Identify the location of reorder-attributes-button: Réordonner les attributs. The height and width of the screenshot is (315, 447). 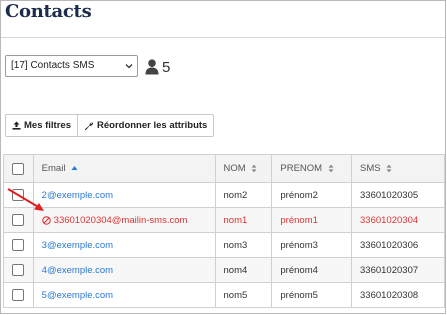
(146, 125).